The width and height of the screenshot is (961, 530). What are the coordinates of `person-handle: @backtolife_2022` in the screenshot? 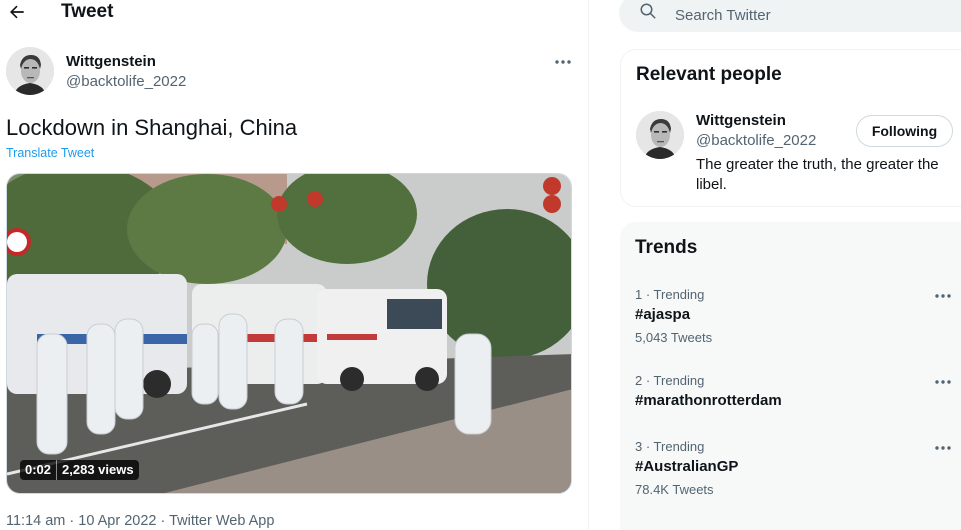 It's located at (756, 141).